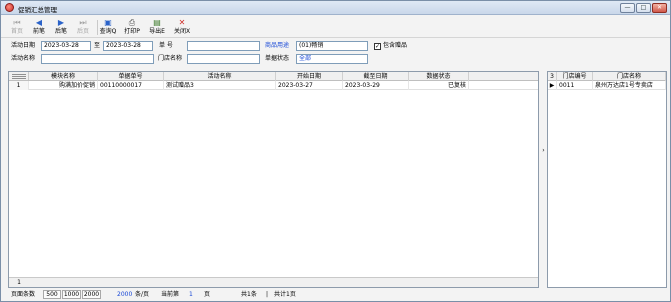 The image size is (671, 302). What do you see at coordinates (63, 85) in the screenshot?
I see `cell-module: 购满加价促销` at bounding box center [63, 85].